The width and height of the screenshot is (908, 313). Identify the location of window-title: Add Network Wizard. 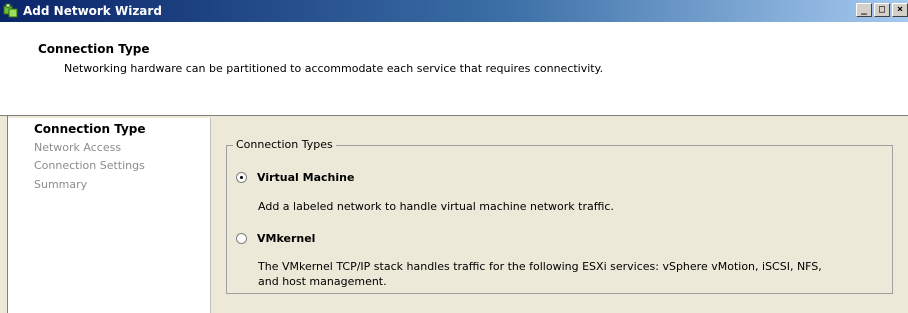
(92, 11).